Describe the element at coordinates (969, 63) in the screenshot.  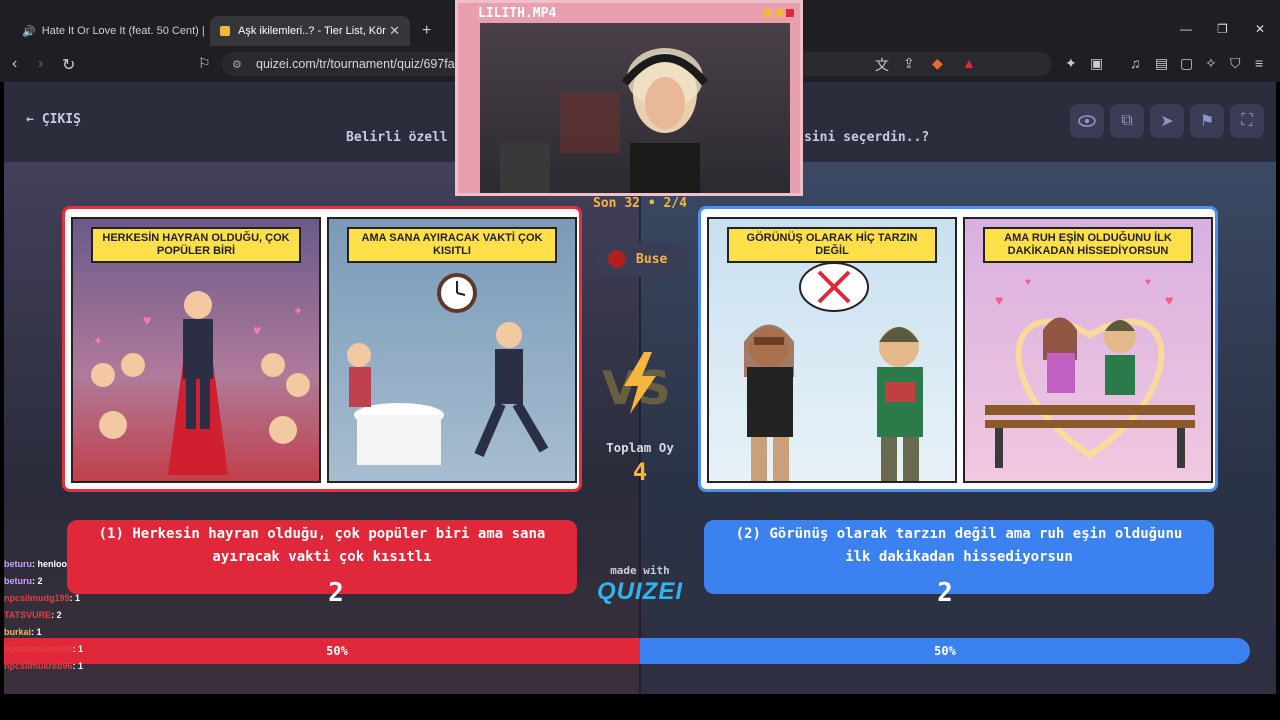
I see `rewards-icon: ▲` at that location.